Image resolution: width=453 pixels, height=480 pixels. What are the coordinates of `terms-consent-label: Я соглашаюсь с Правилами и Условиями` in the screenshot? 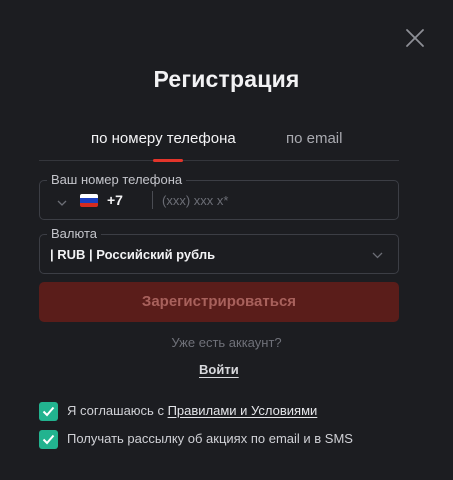 It's located at (192, 410).